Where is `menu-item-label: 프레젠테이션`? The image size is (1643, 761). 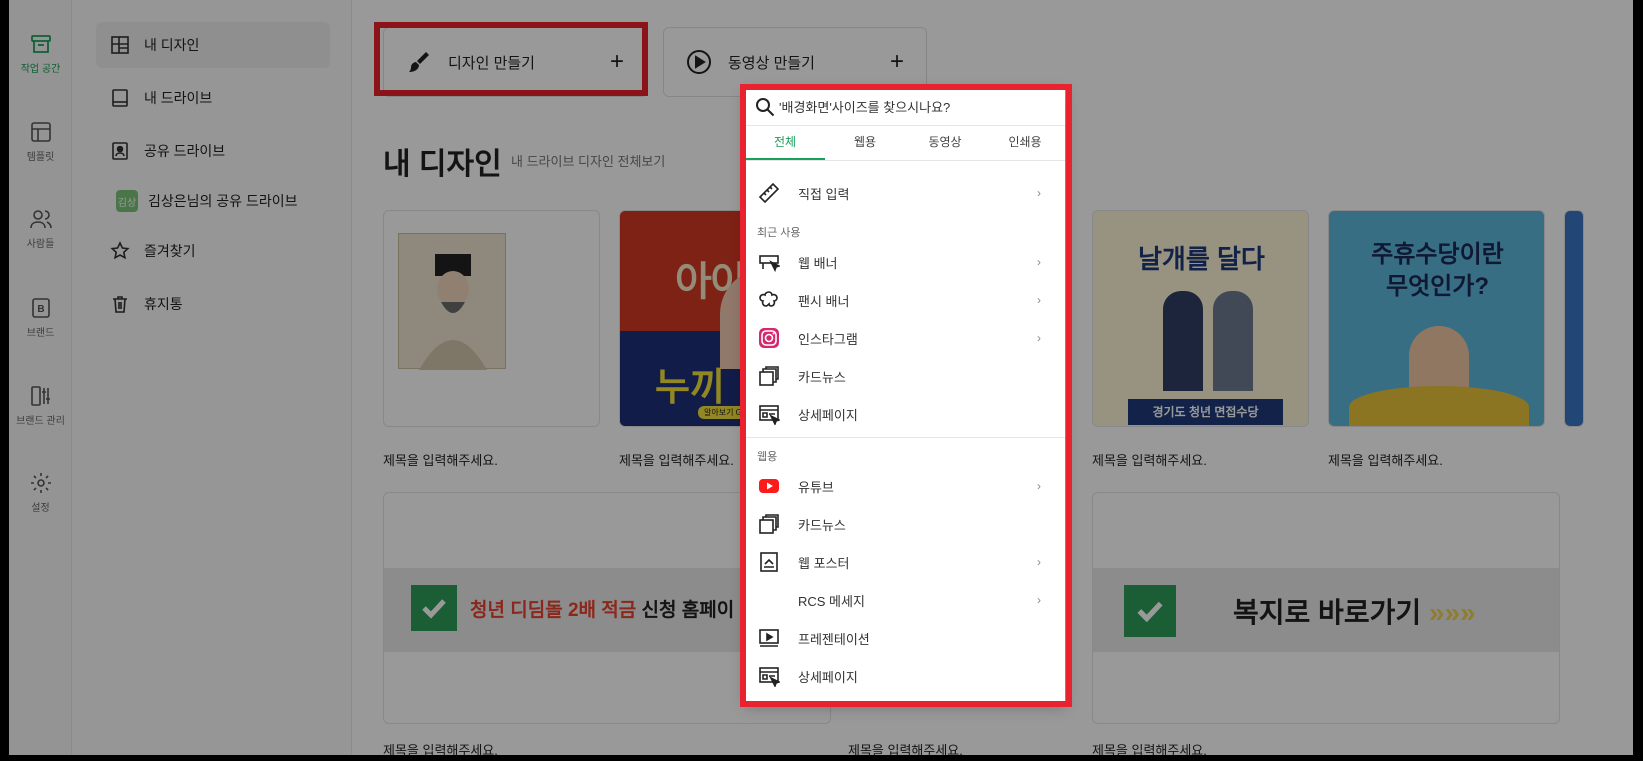
menu-item-label: 프레젠테이션 is located at coordinates (834, 639).